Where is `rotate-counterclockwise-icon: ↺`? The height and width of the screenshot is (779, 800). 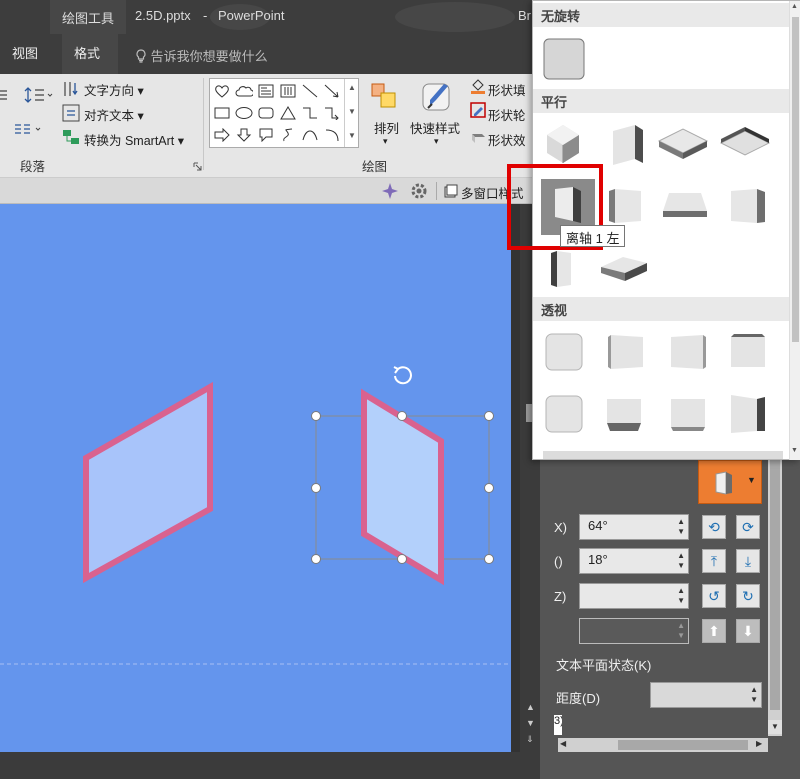
rotate-counterclockwise-icon: ↺ is located at coordinates (714, 596).